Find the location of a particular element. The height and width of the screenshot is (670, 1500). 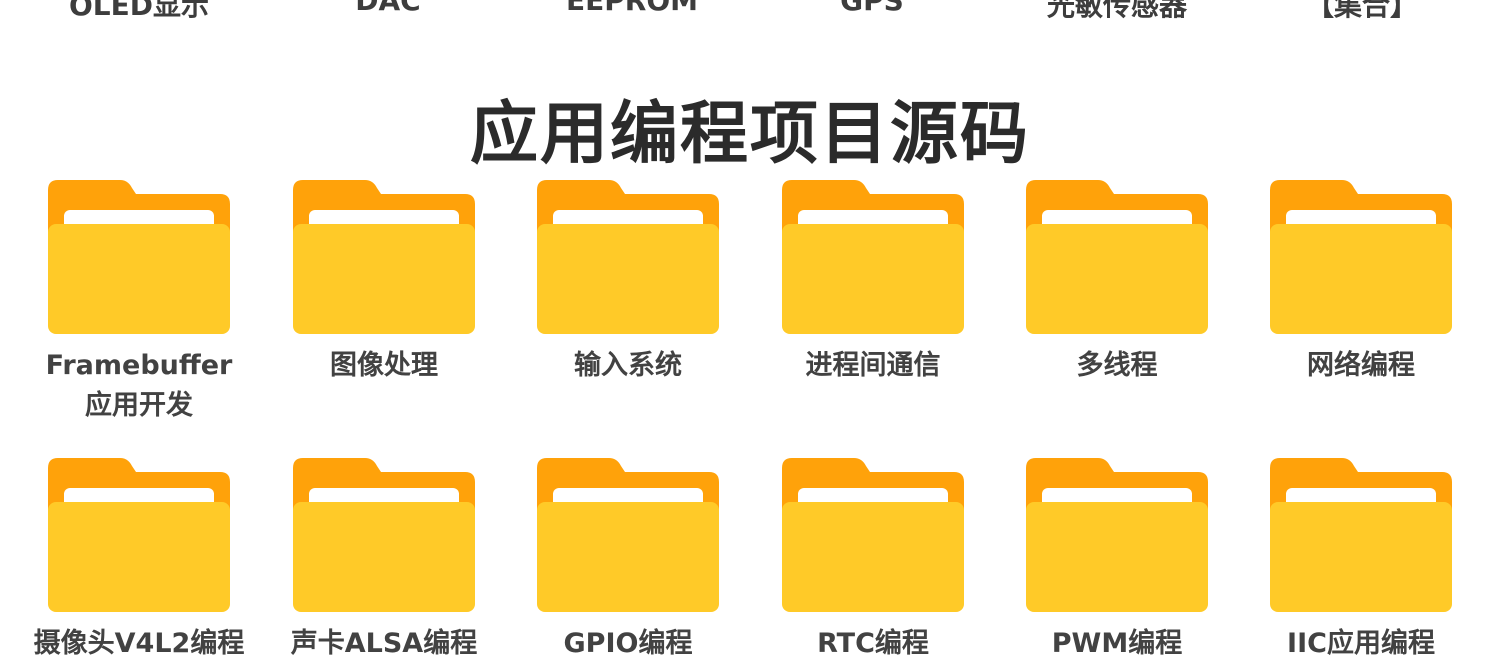

folder-label: 输入系统 is located at coordinates (628, 366).